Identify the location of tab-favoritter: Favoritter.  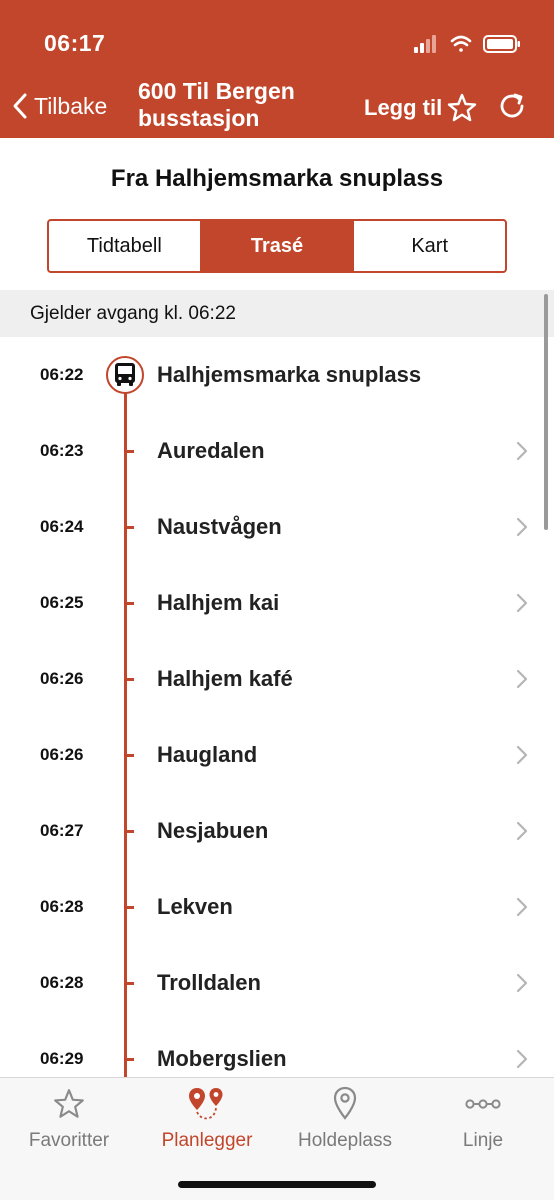
(69, 1121).